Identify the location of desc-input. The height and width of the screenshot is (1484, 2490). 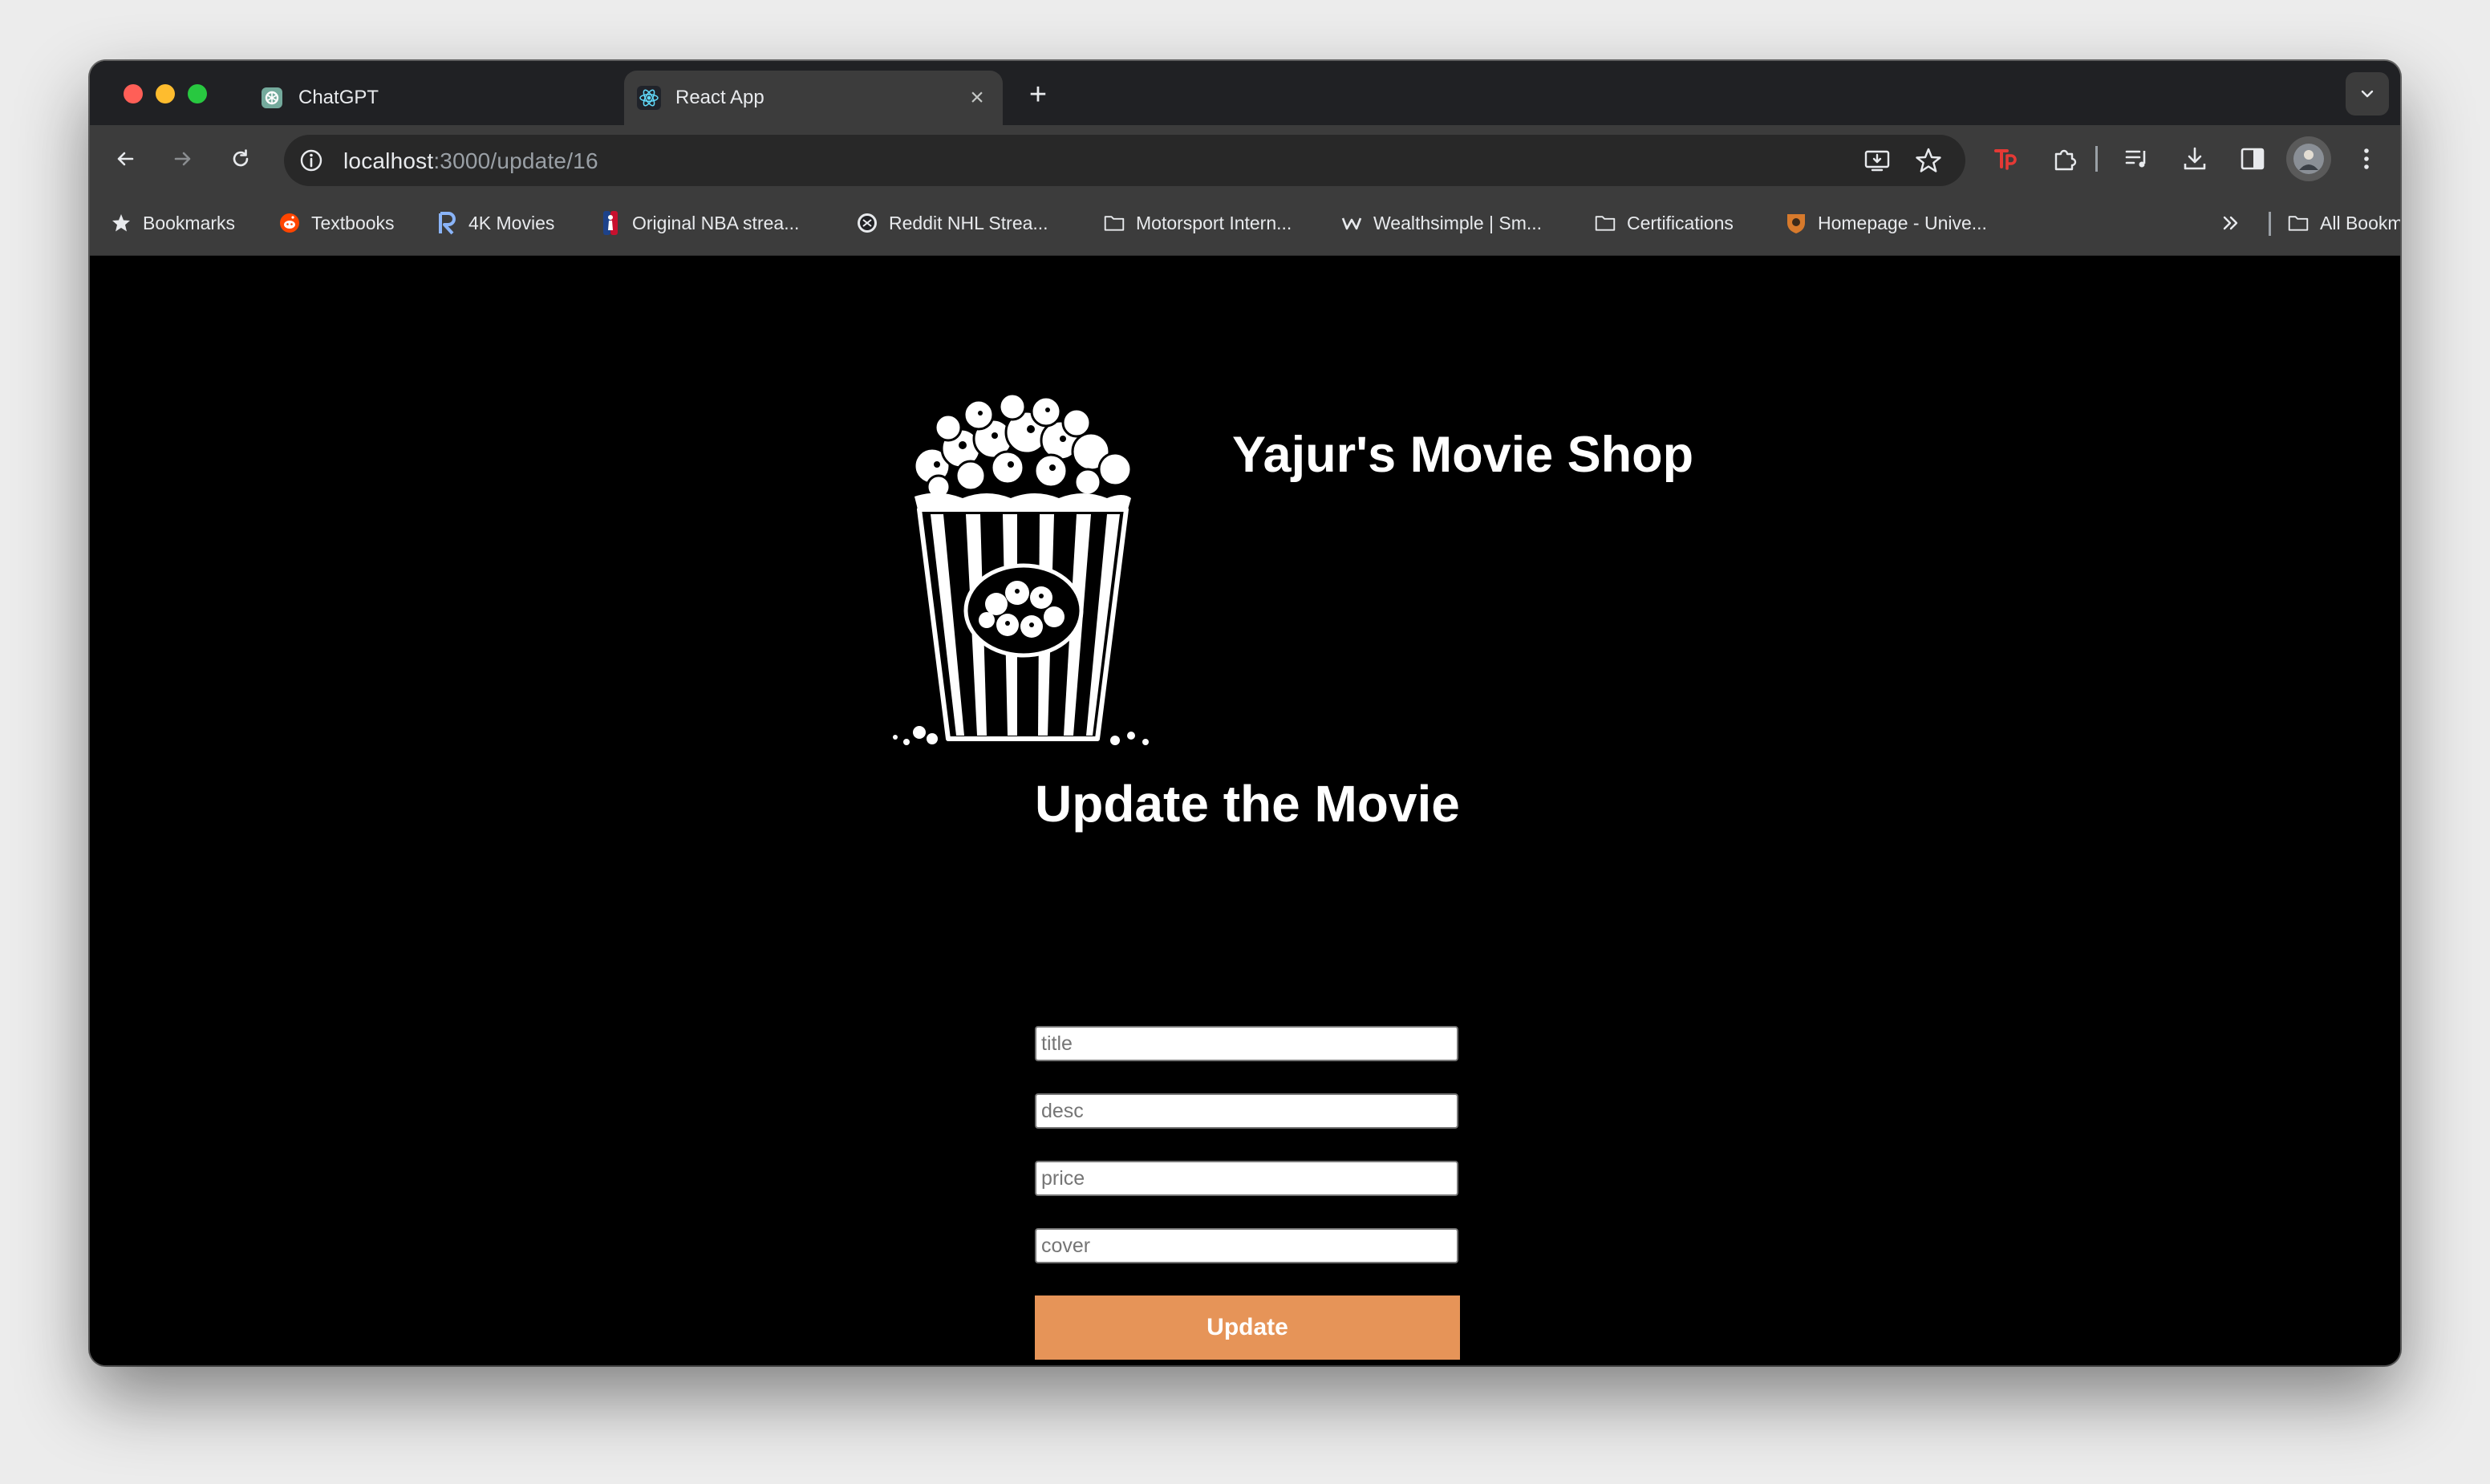
(1246, 1111).